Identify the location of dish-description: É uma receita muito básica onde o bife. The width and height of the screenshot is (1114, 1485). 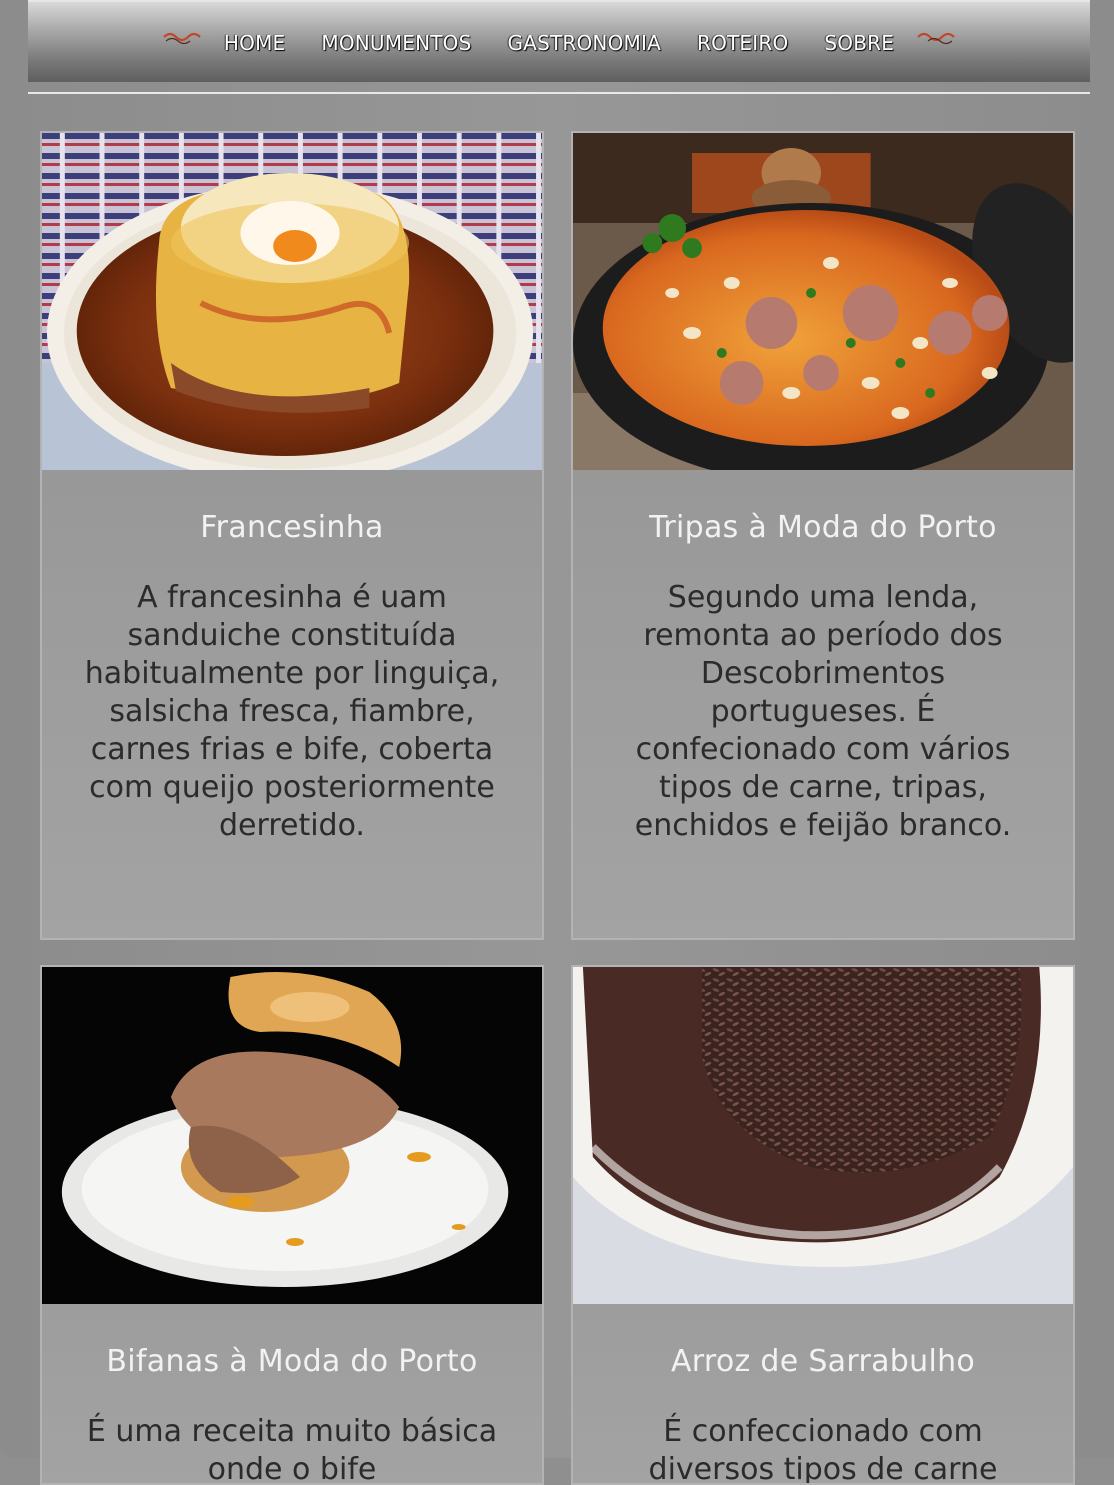
(292, 1449).